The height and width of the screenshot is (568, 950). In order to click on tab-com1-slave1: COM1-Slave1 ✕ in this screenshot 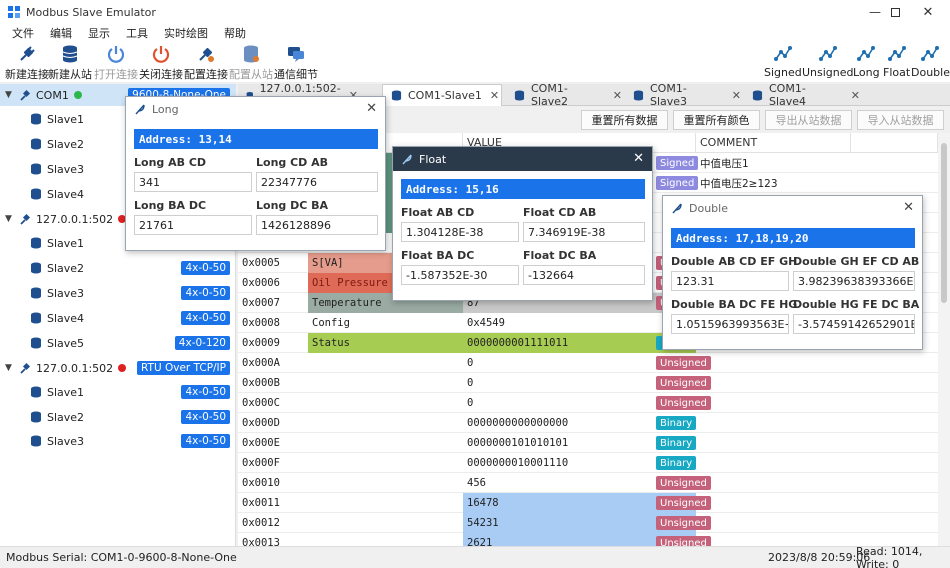, I will do `click(442, 95)`.